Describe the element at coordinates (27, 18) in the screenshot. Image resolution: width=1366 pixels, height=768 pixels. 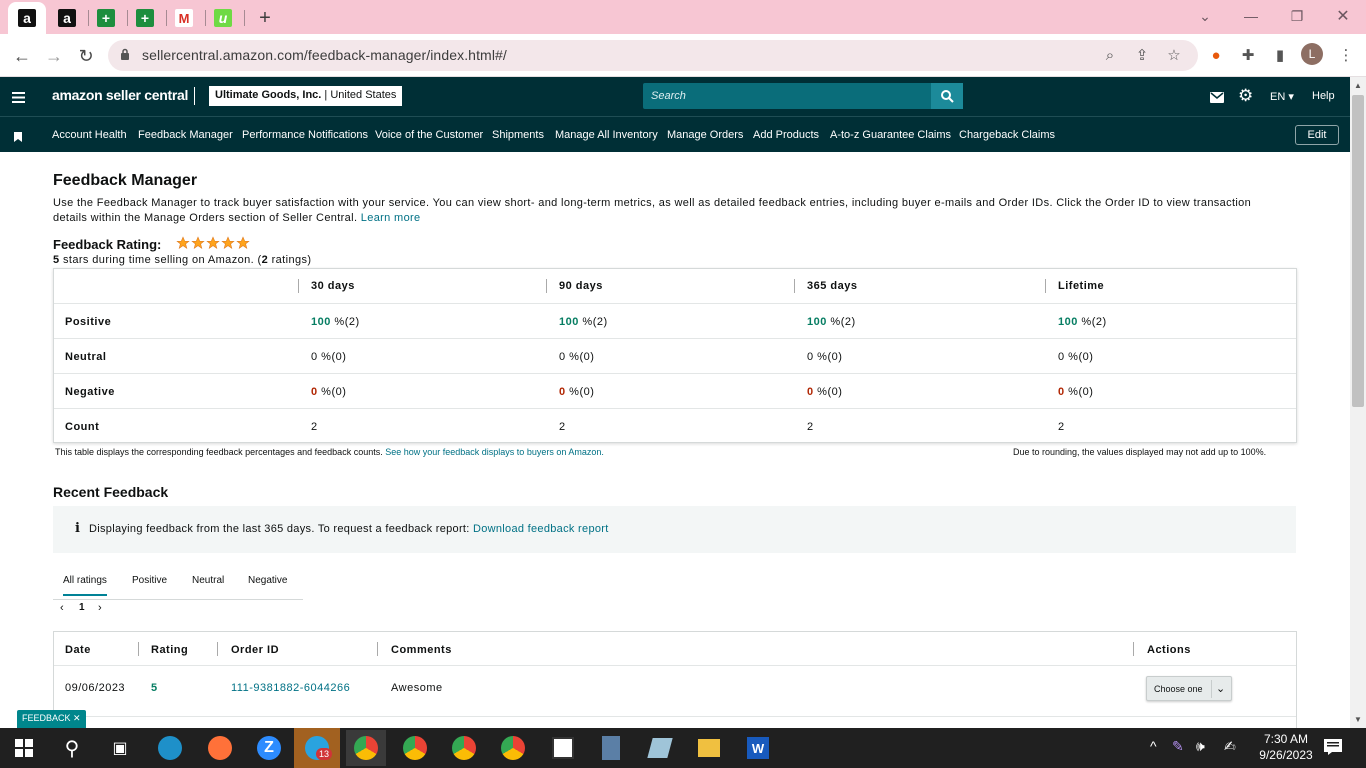
I see `tab-amazon-active: a` at that location.